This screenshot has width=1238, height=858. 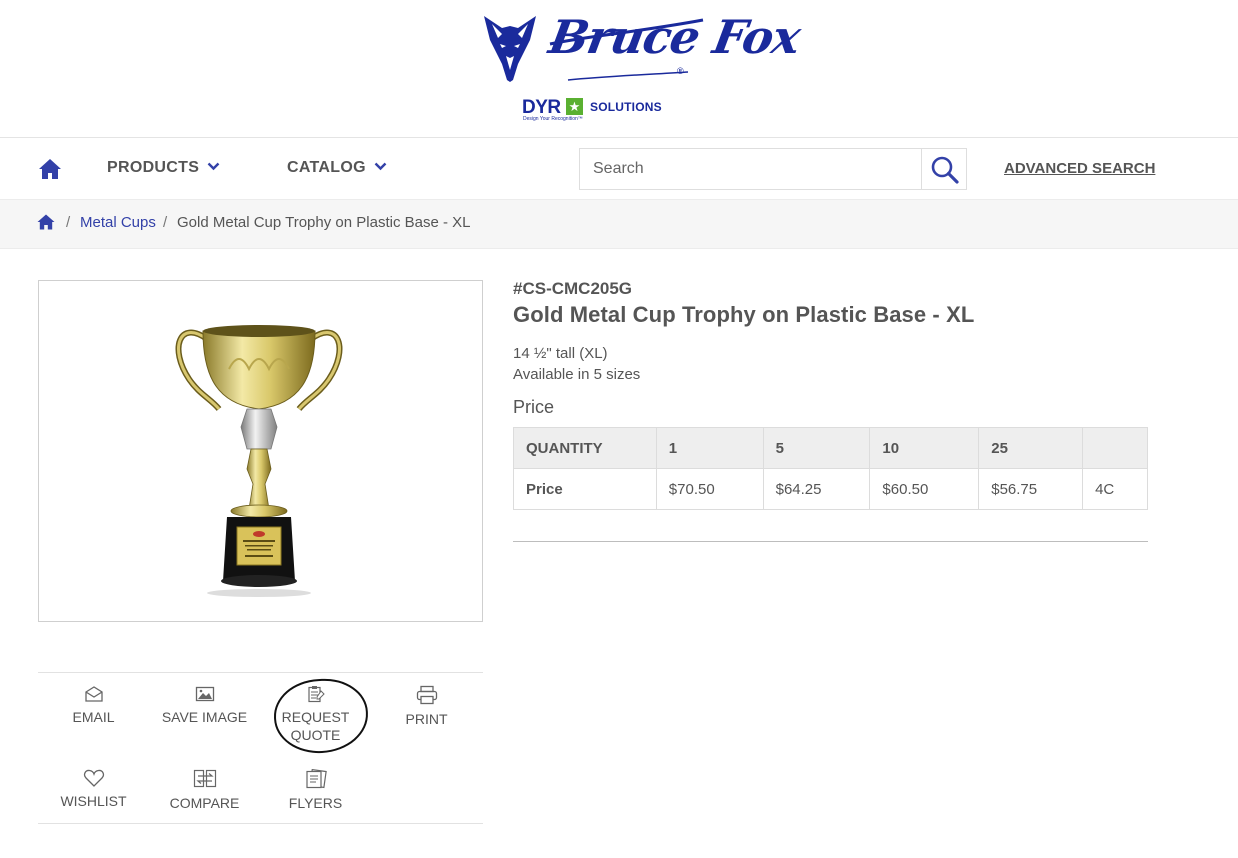 What do you see at coordinates (153, 167) in the screenshot?
I see `products-menu-label: PRODUCTS` at bounding box center [153, 167].